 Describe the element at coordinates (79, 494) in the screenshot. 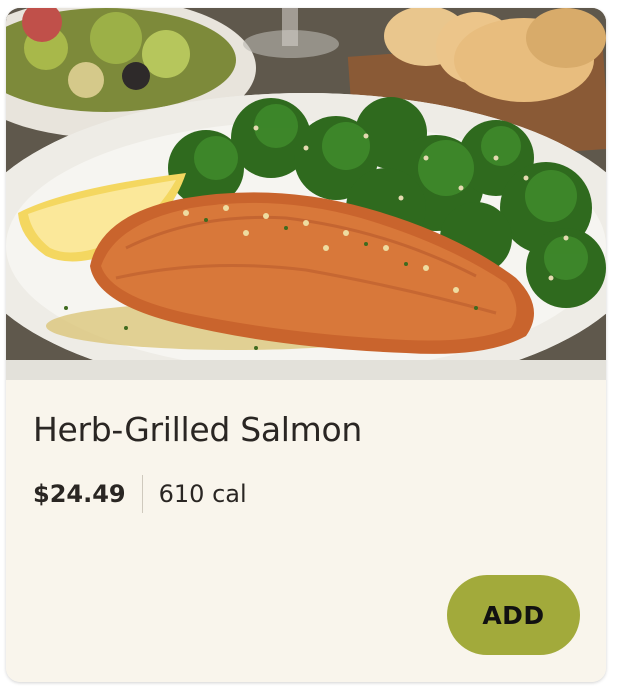

I see `menu-item-price: $24.49` at that location.